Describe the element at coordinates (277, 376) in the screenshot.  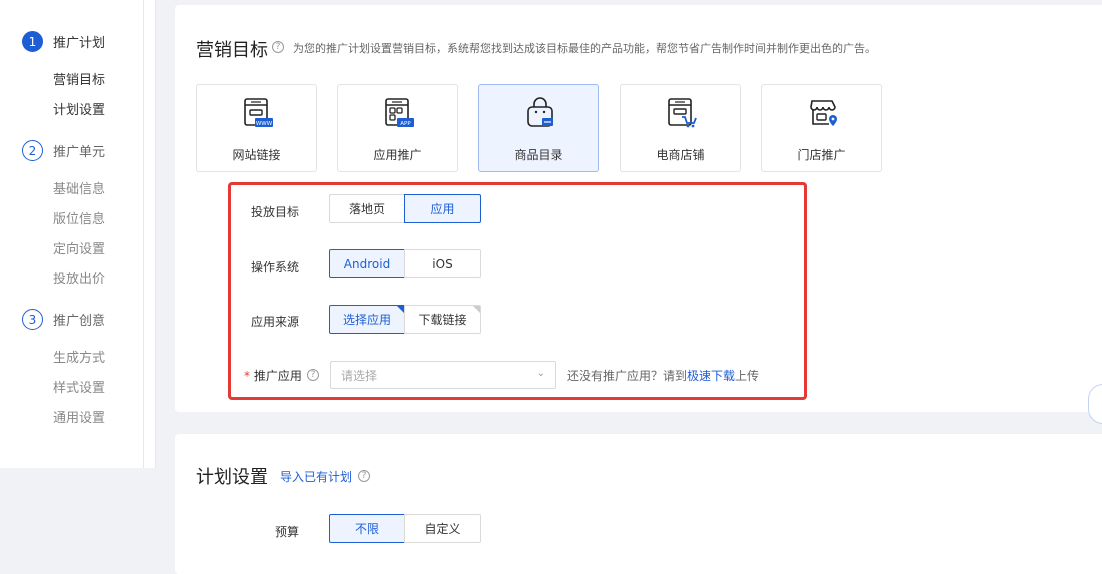
I see `field-label: 推广应用` at that location.